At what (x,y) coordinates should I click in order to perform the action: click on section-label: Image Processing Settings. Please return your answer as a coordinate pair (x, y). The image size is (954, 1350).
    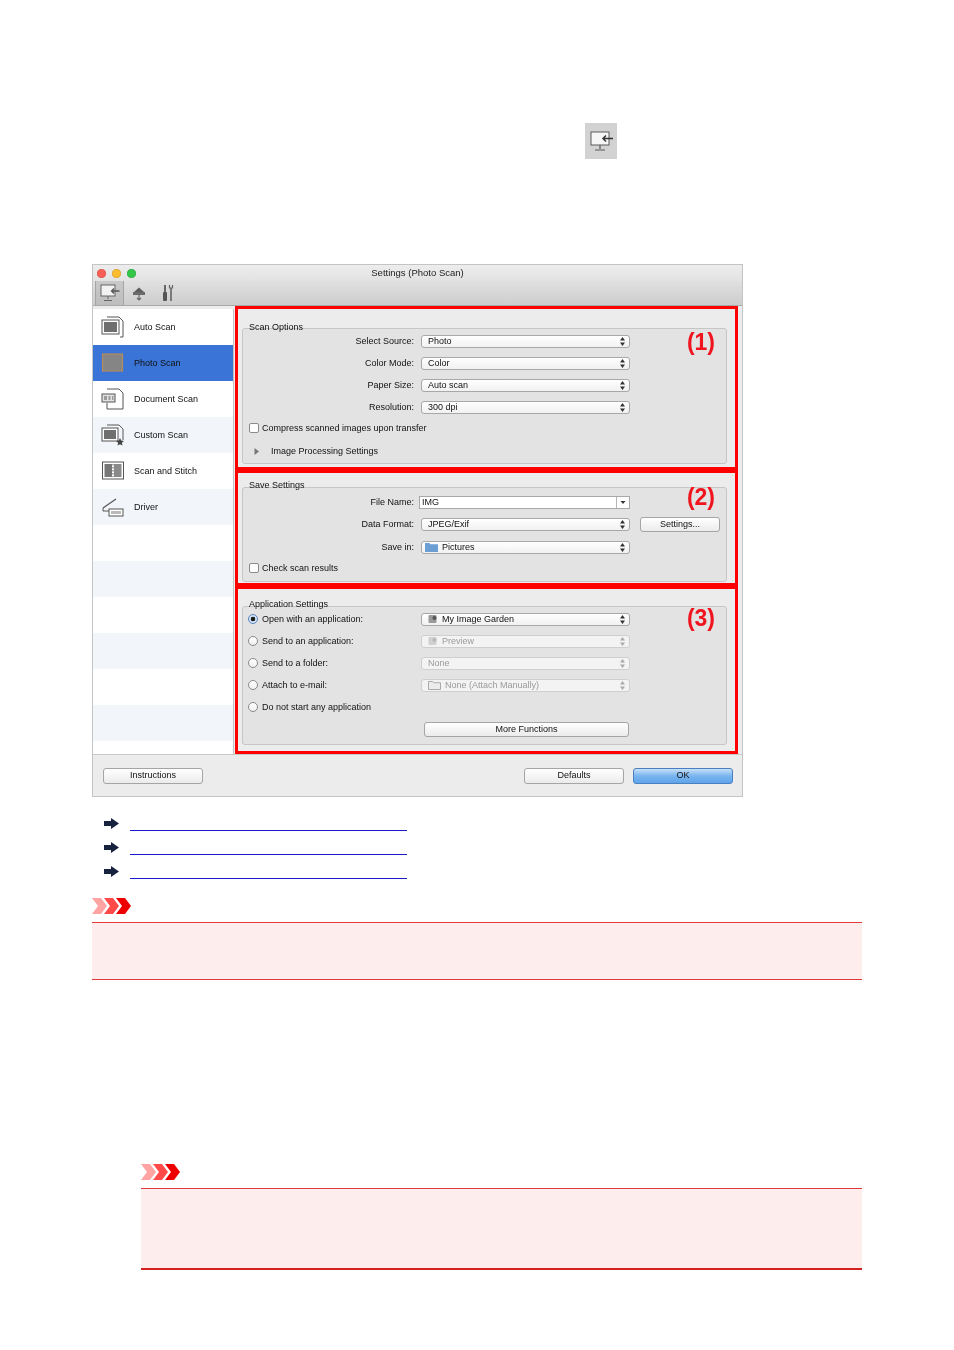
    Looking at the image, I should click on (325, 451).